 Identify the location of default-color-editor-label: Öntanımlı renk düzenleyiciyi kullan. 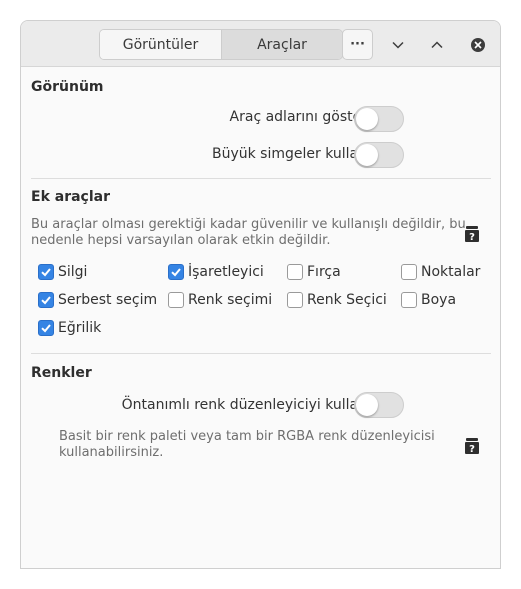
(244, 405).